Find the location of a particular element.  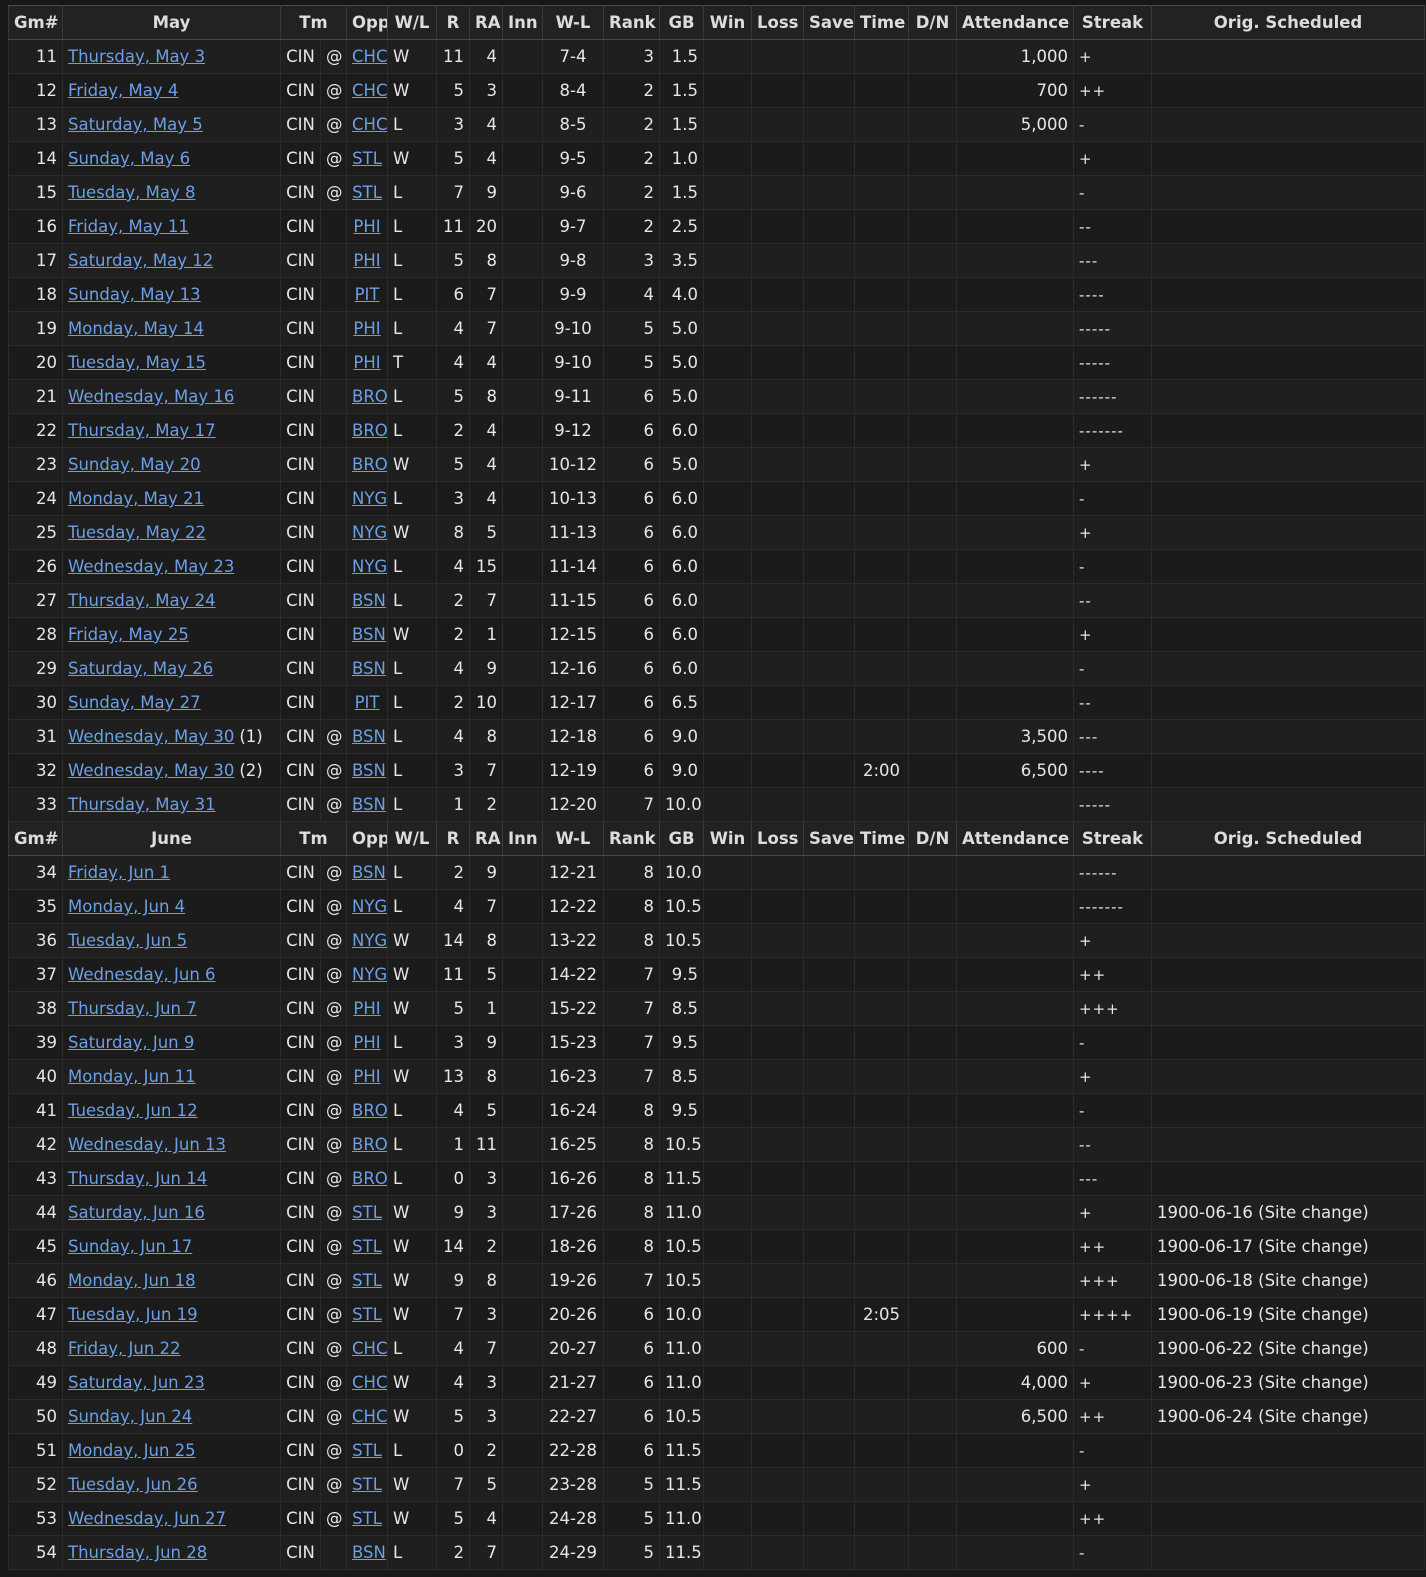

boxscore-link: Monday, May 21 is located at coordinates (136, 498).